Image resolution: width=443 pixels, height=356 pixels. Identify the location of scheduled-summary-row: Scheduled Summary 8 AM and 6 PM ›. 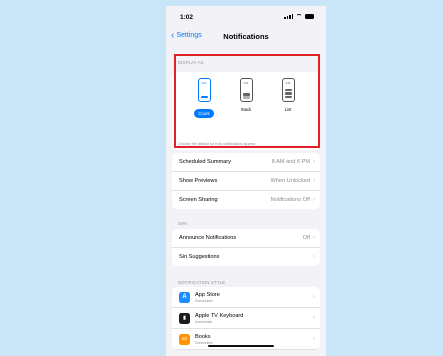
(246, 162).